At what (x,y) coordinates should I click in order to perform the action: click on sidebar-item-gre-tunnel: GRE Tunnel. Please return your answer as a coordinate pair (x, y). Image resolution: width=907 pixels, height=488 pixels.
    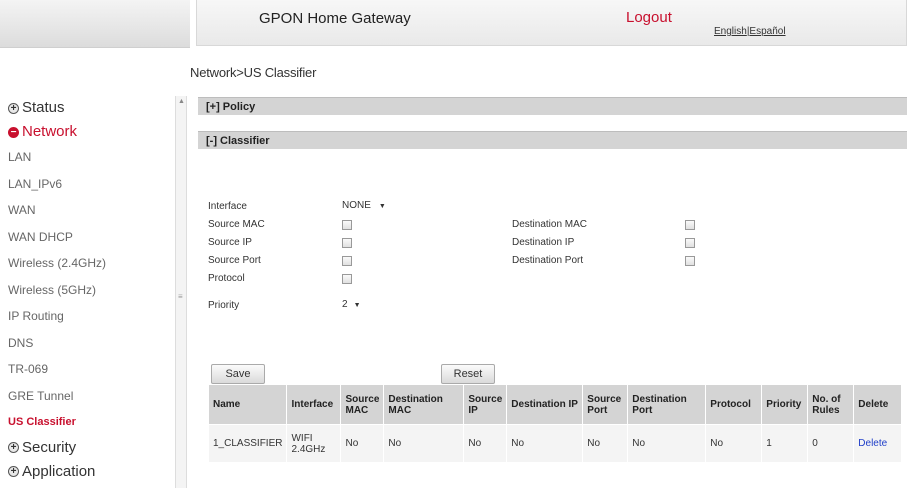
    Looking at the image, I should click on (87, 396).